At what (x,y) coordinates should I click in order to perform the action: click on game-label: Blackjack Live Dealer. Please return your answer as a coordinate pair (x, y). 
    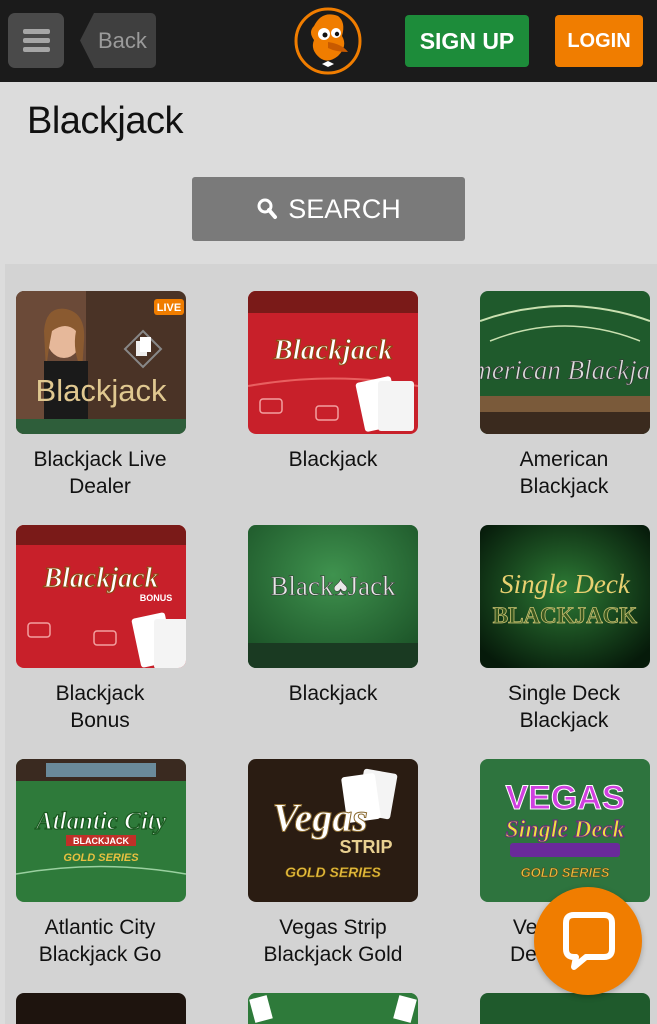
    Looking at the image, I should click on (100, 473).